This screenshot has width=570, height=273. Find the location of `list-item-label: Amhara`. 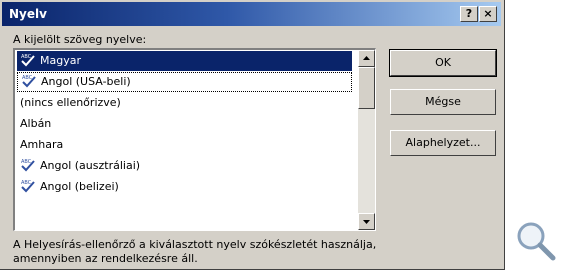

list-item-label: Amhara is located at coordinates (42, 144).